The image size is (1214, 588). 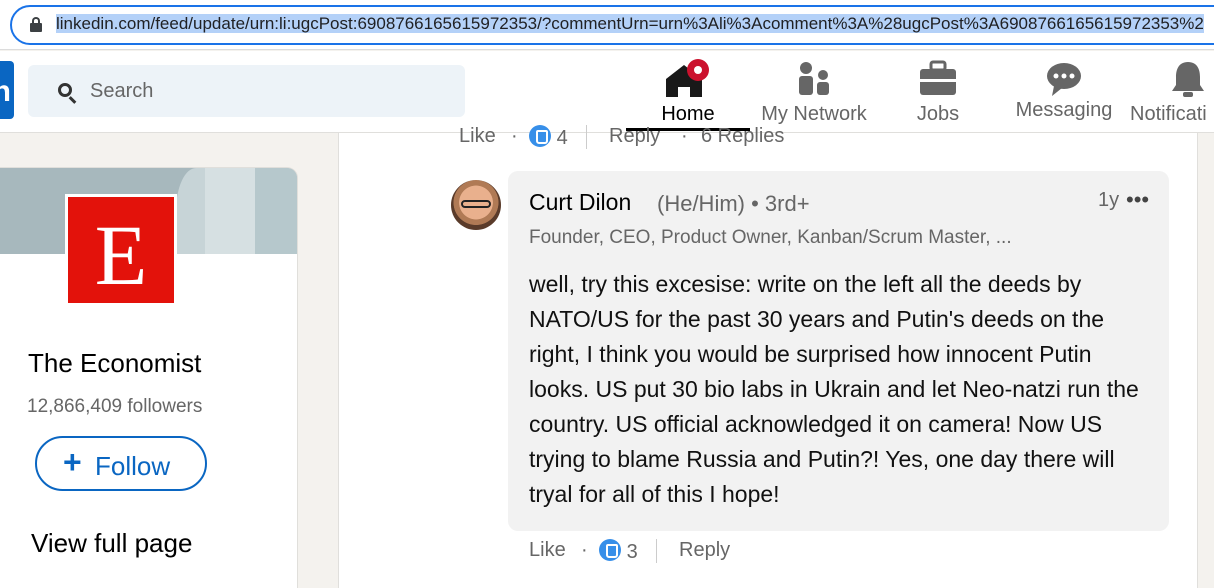 I want to click on nav-my-network: My Network, so click(x=814, y=92).